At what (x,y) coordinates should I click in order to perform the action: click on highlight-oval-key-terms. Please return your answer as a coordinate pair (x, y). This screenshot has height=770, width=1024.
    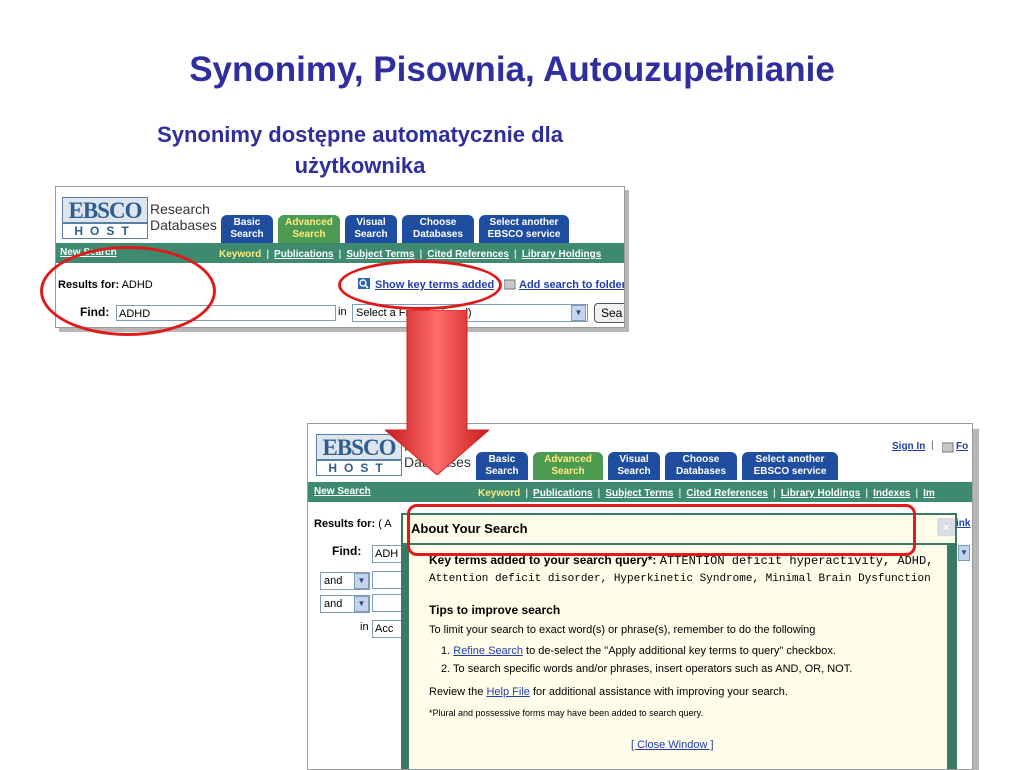
    Looking at the image, I should click on (420, 285).